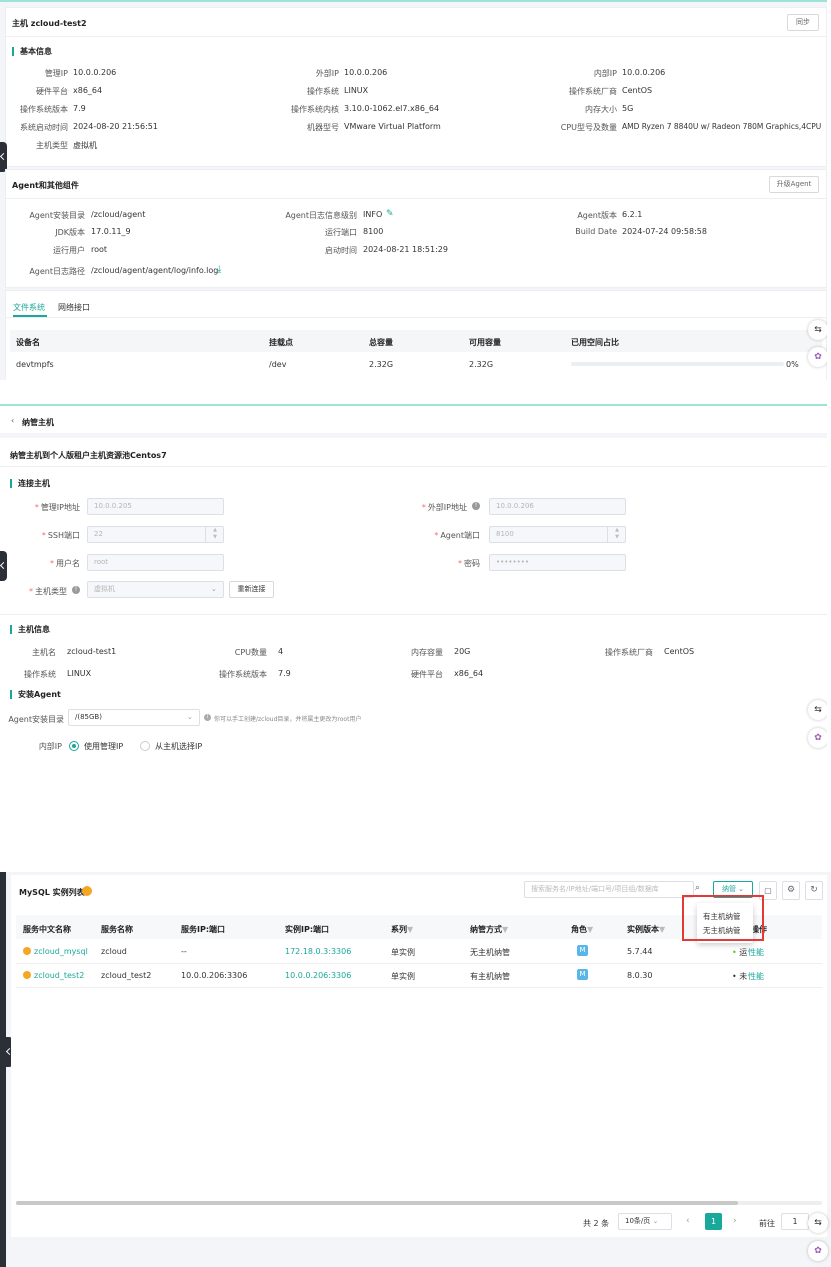  I want to click on settings-gear-icon: ⚙, so click(791, 890).